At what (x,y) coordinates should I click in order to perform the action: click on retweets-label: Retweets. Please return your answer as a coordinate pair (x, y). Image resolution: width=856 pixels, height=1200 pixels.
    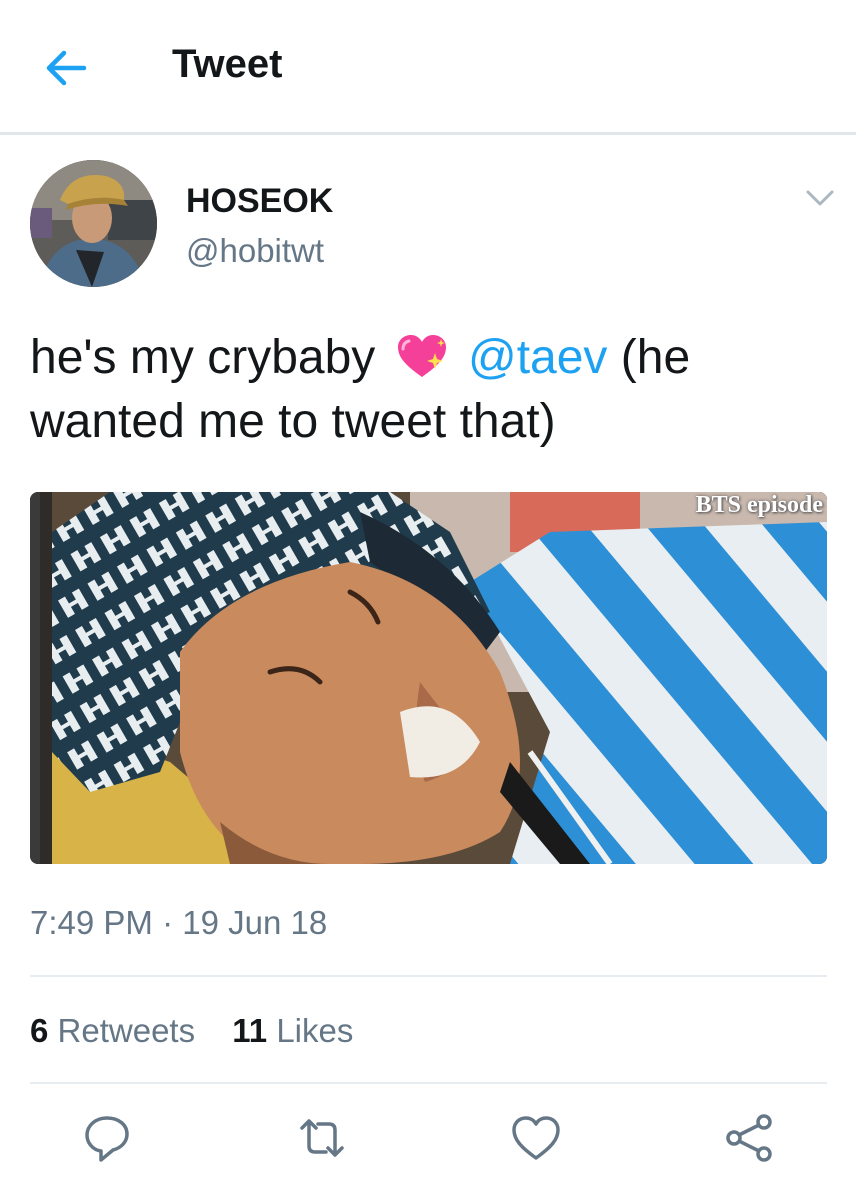
    Looking at the image, I should click on (126, 1030).